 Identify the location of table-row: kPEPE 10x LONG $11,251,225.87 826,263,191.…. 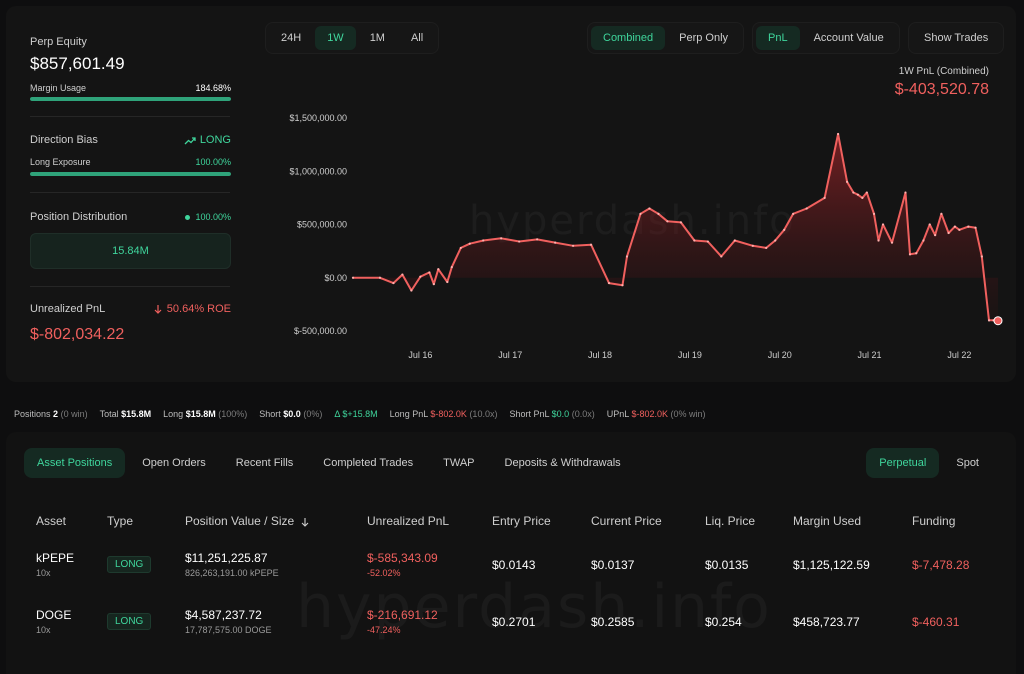
(507, 564).